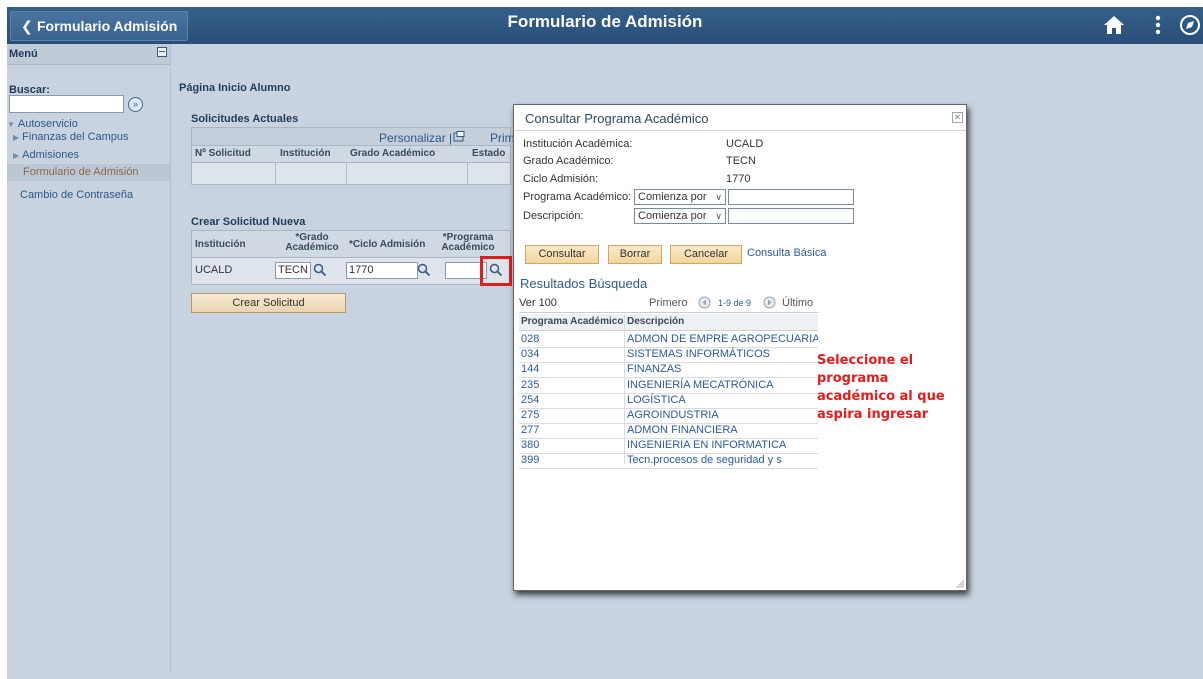 This screenshot has height=679, width=1203. Describe the element at coordinates (787, 253) in the screenshot. I see `basic-search-link: Consulta Básica` at that location.